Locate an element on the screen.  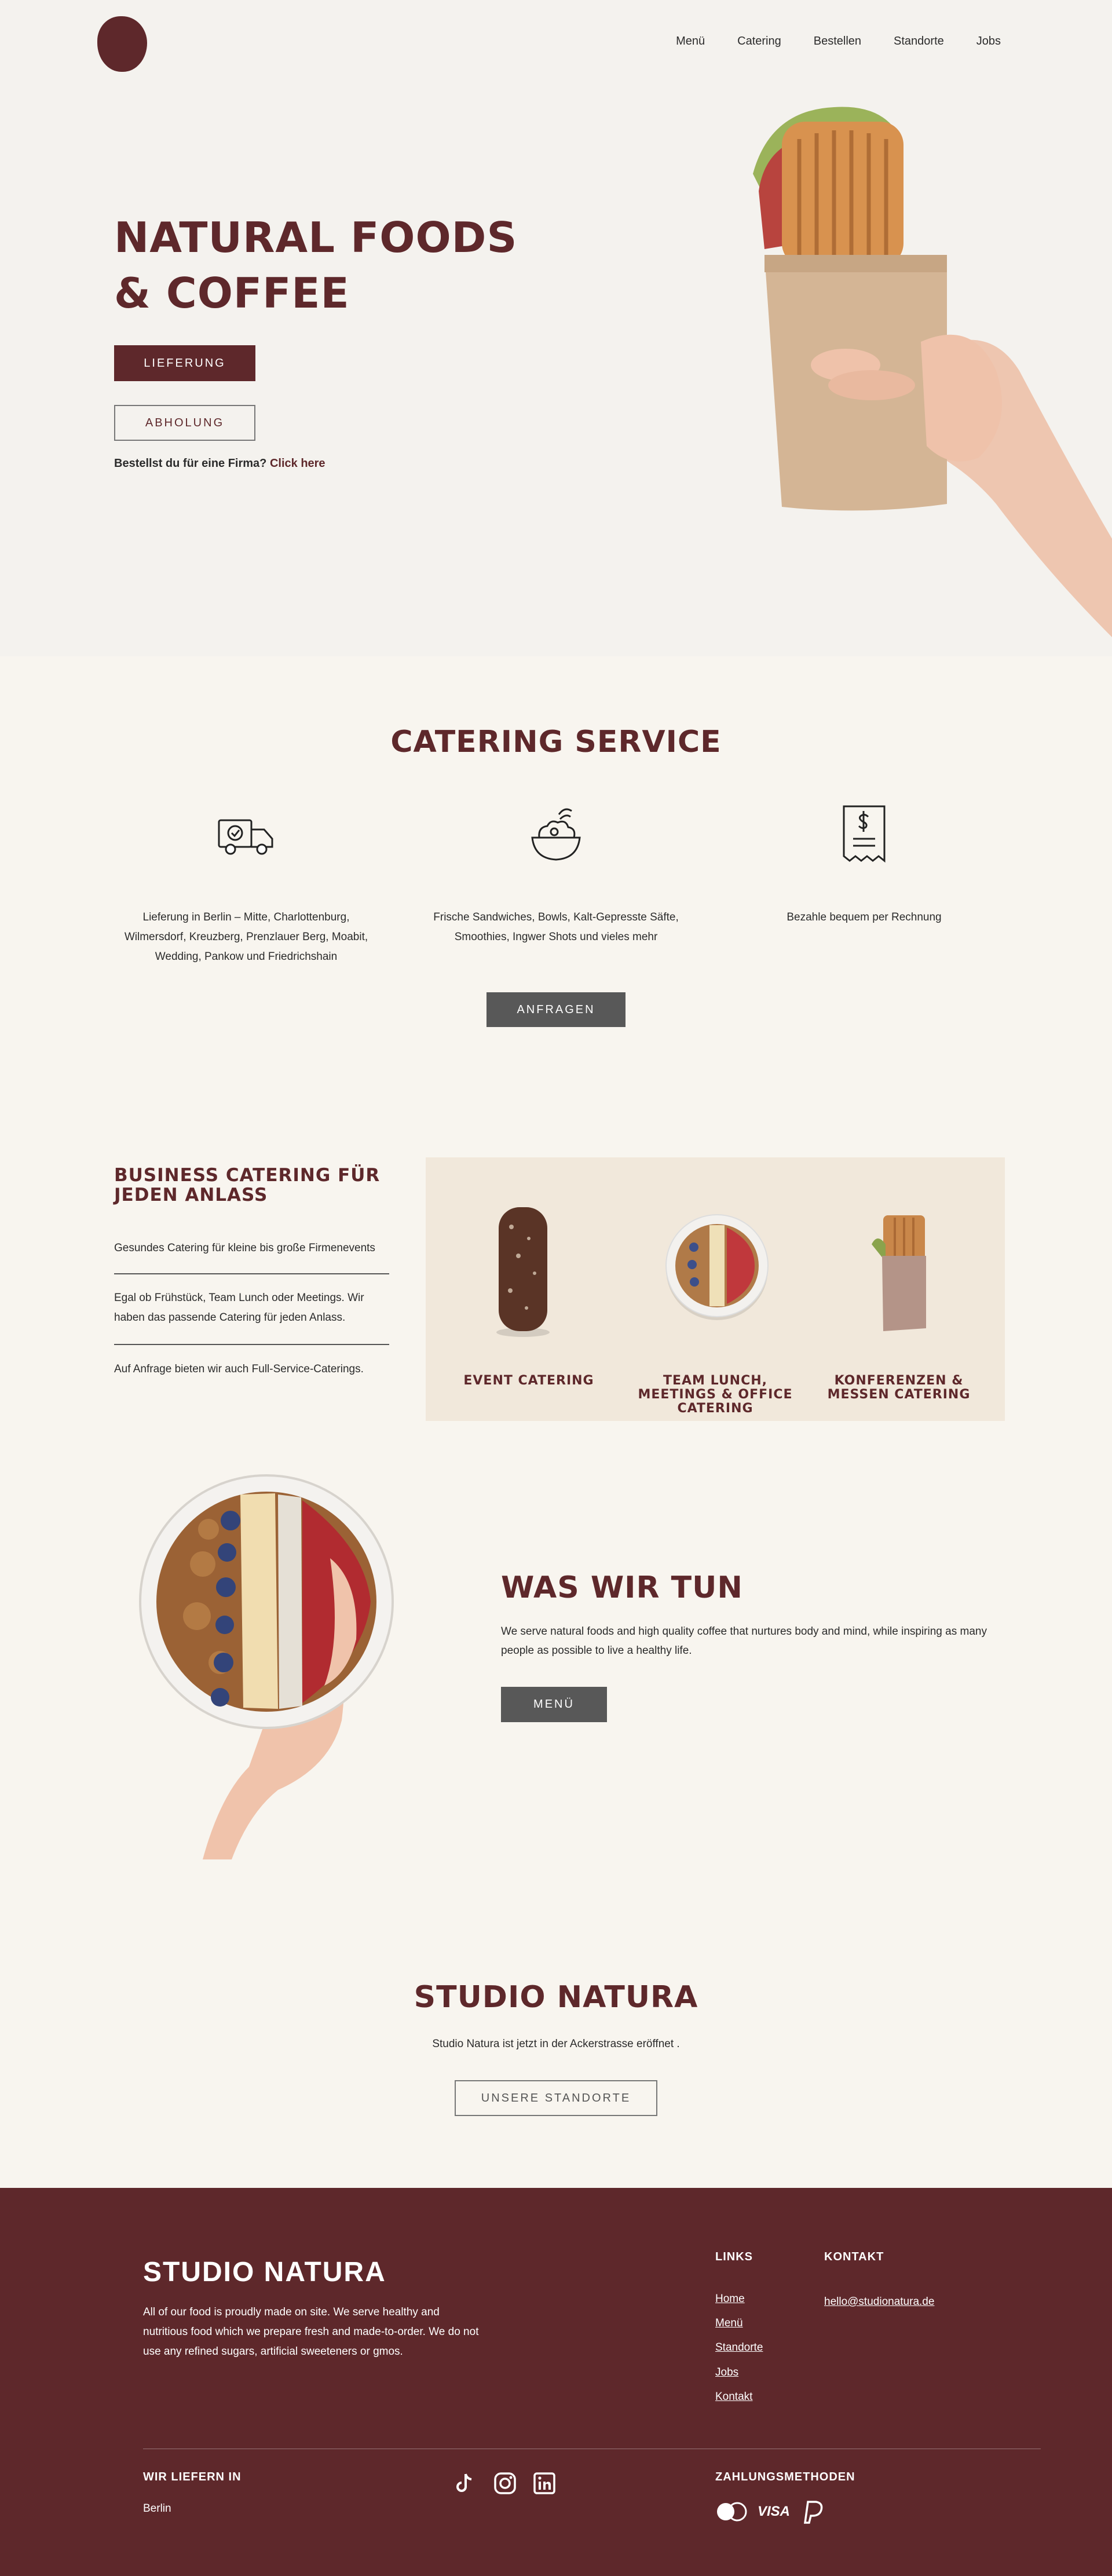
footer-link-menu: Menü is located at coordinates (729, 2323).